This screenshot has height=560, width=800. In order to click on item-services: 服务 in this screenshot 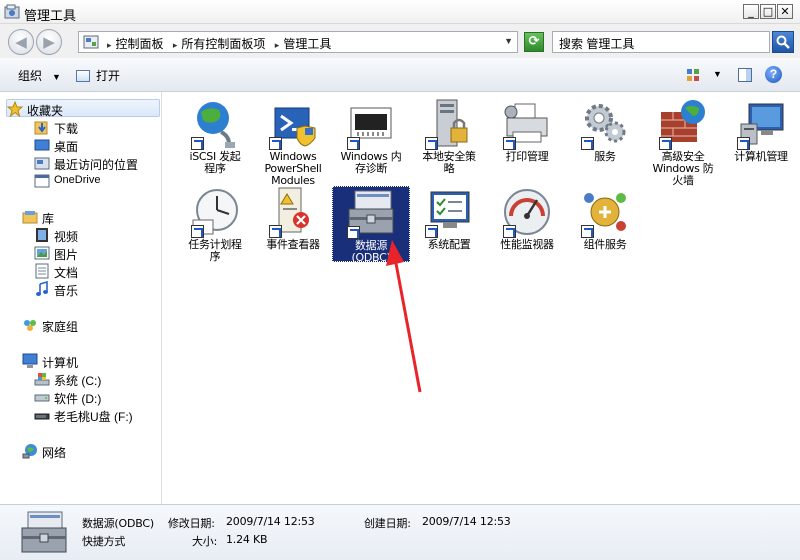, I will do `click(605, 130)`.